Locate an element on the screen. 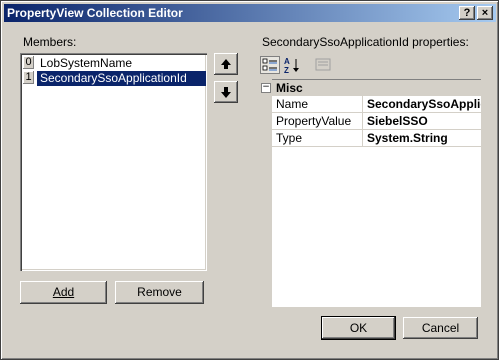  window-title: PropertyView Collection Editor is located at coordinates (95, 13).